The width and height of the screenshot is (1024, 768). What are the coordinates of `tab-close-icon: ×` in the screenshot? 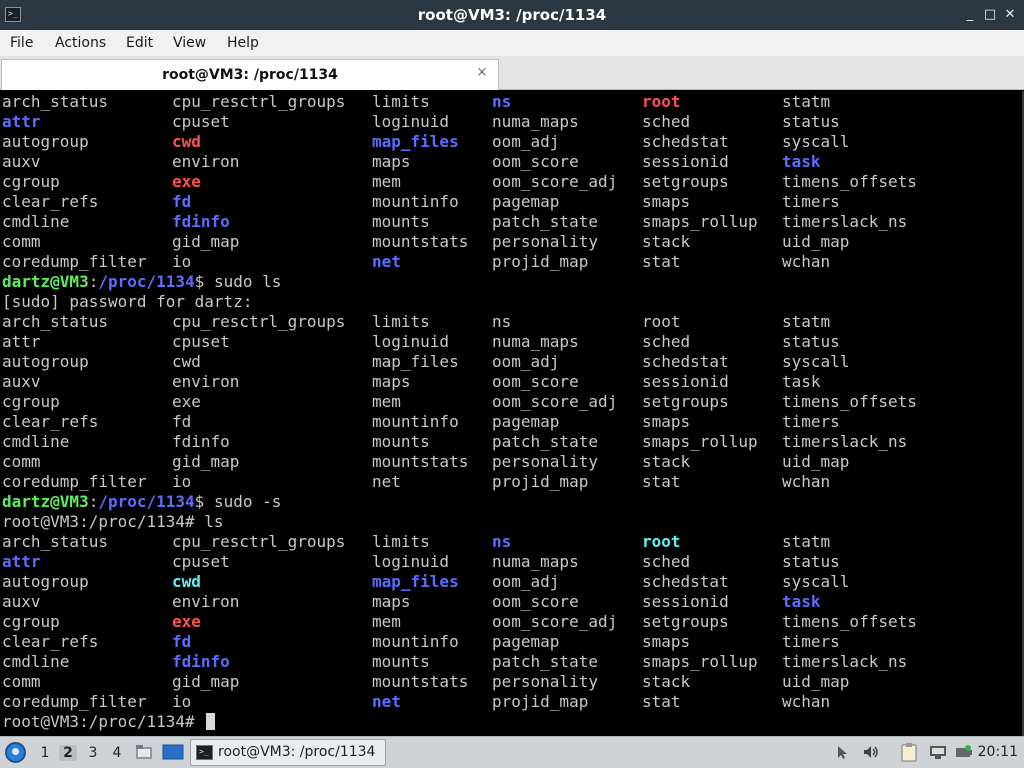 It's located at (482, 73).